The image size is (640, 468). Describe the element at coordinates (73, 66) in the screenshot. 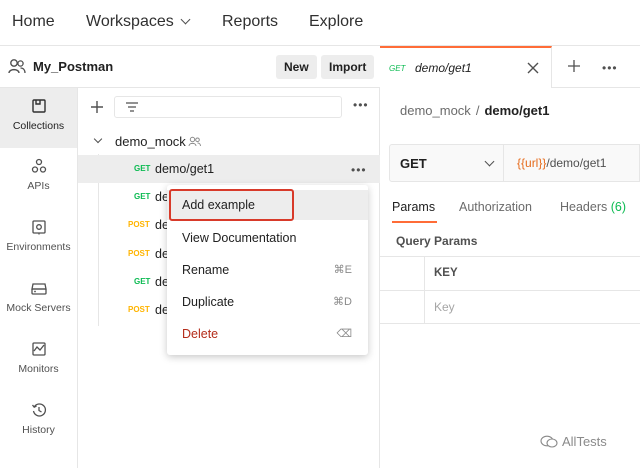

I see `workspace-name: My_Postman` at that location.